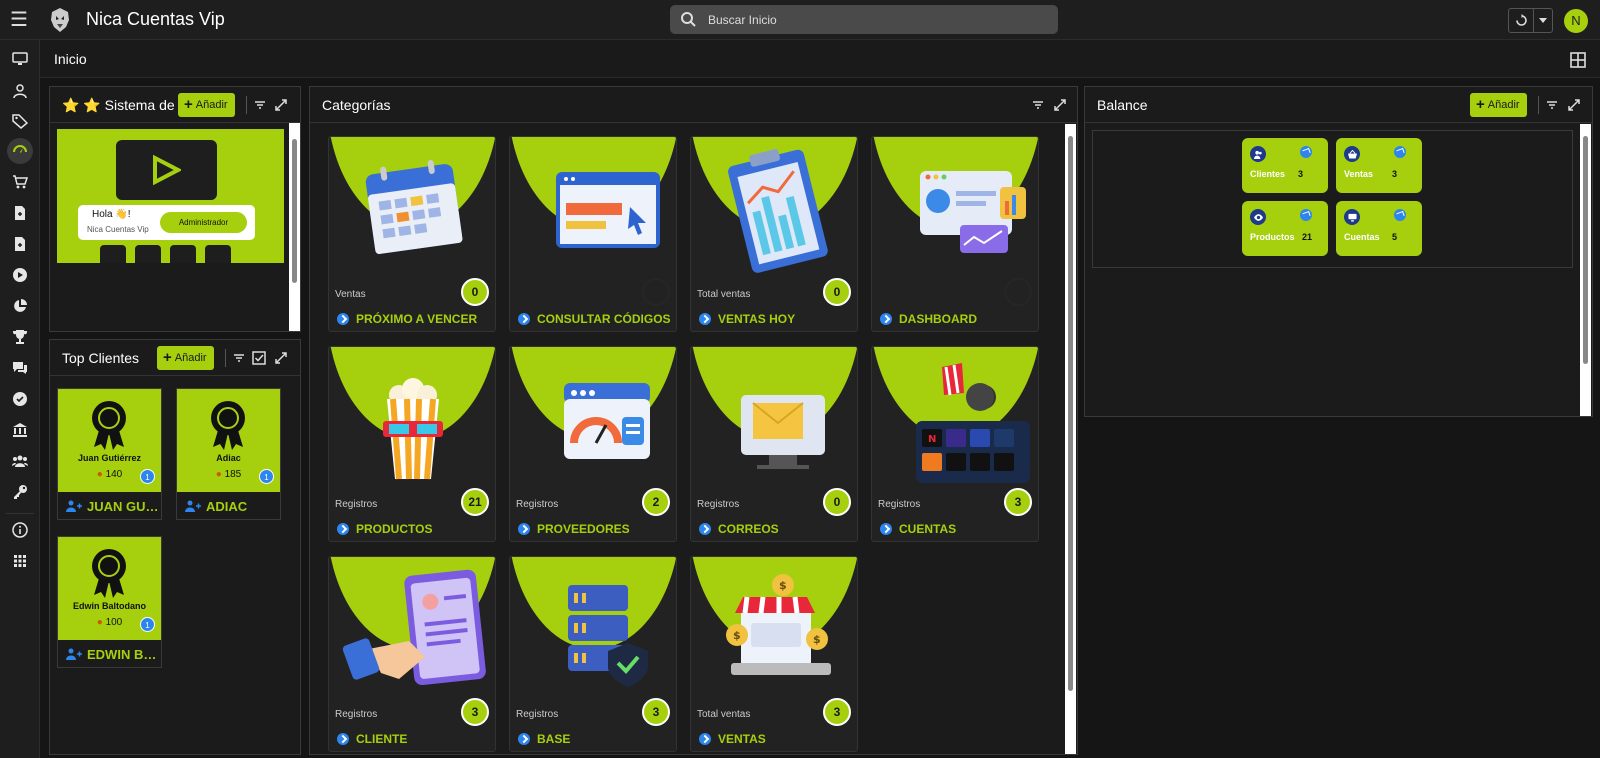 The height and width of the screenshot is (758, 1600). What do you see at coordinates (20, 151) in the screenshot?
I see `dashboard-icon` at bounding box center [20, 151].